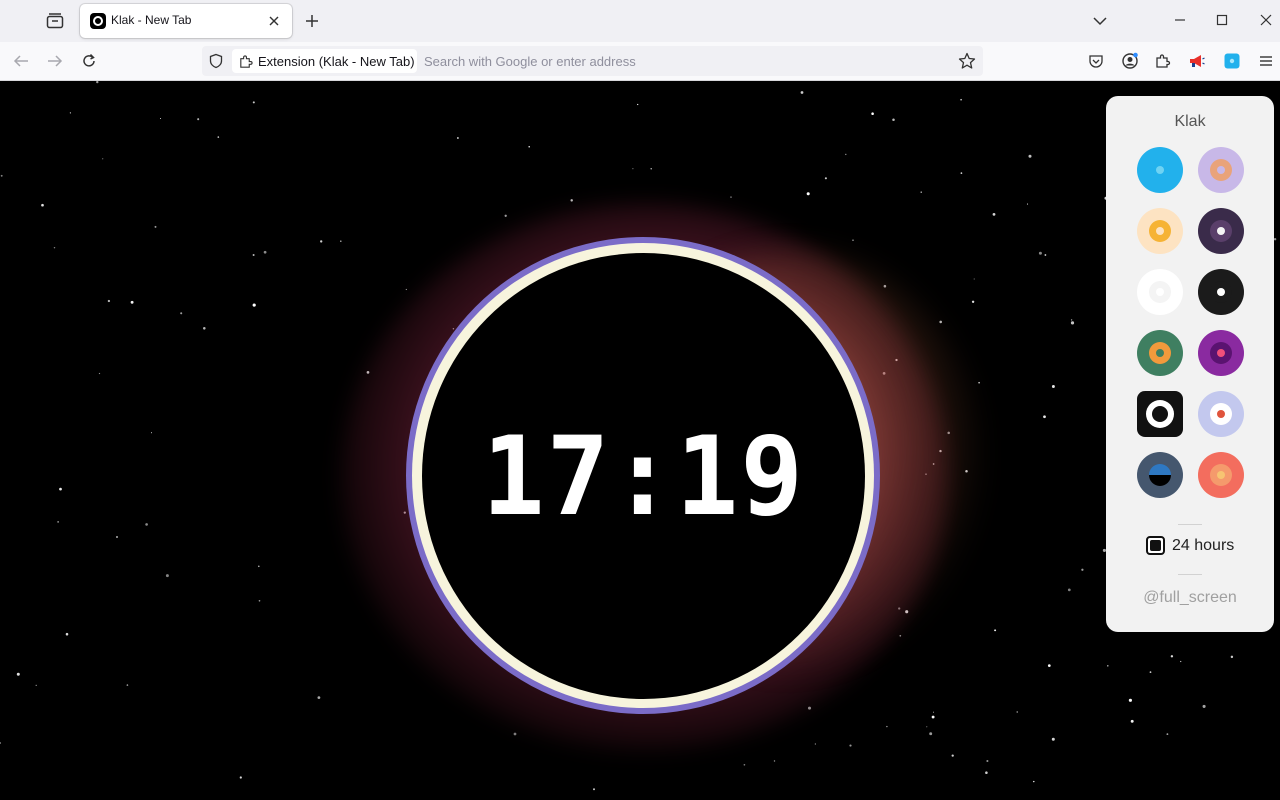 This screenshot has width=1280, height=800. What do you see at coordinates (1197, 61) in the screenshot?
I see `megaphone-extension-button` at bounding box center [1197, 61].